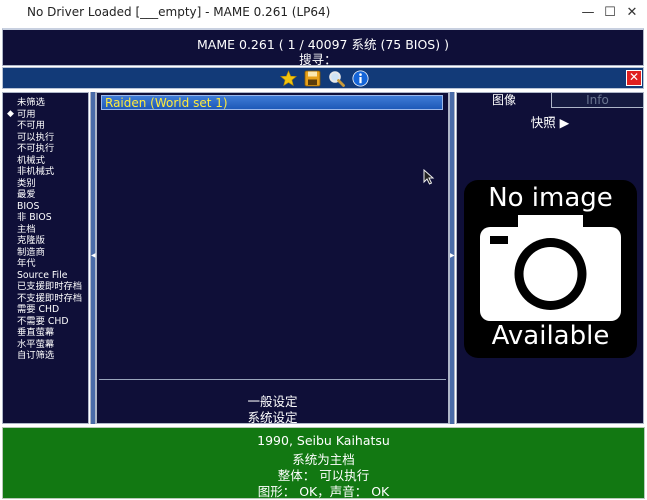 This screenshot has width=647, height=500. I want to click on toolbar: ✕, so click(323, 78).